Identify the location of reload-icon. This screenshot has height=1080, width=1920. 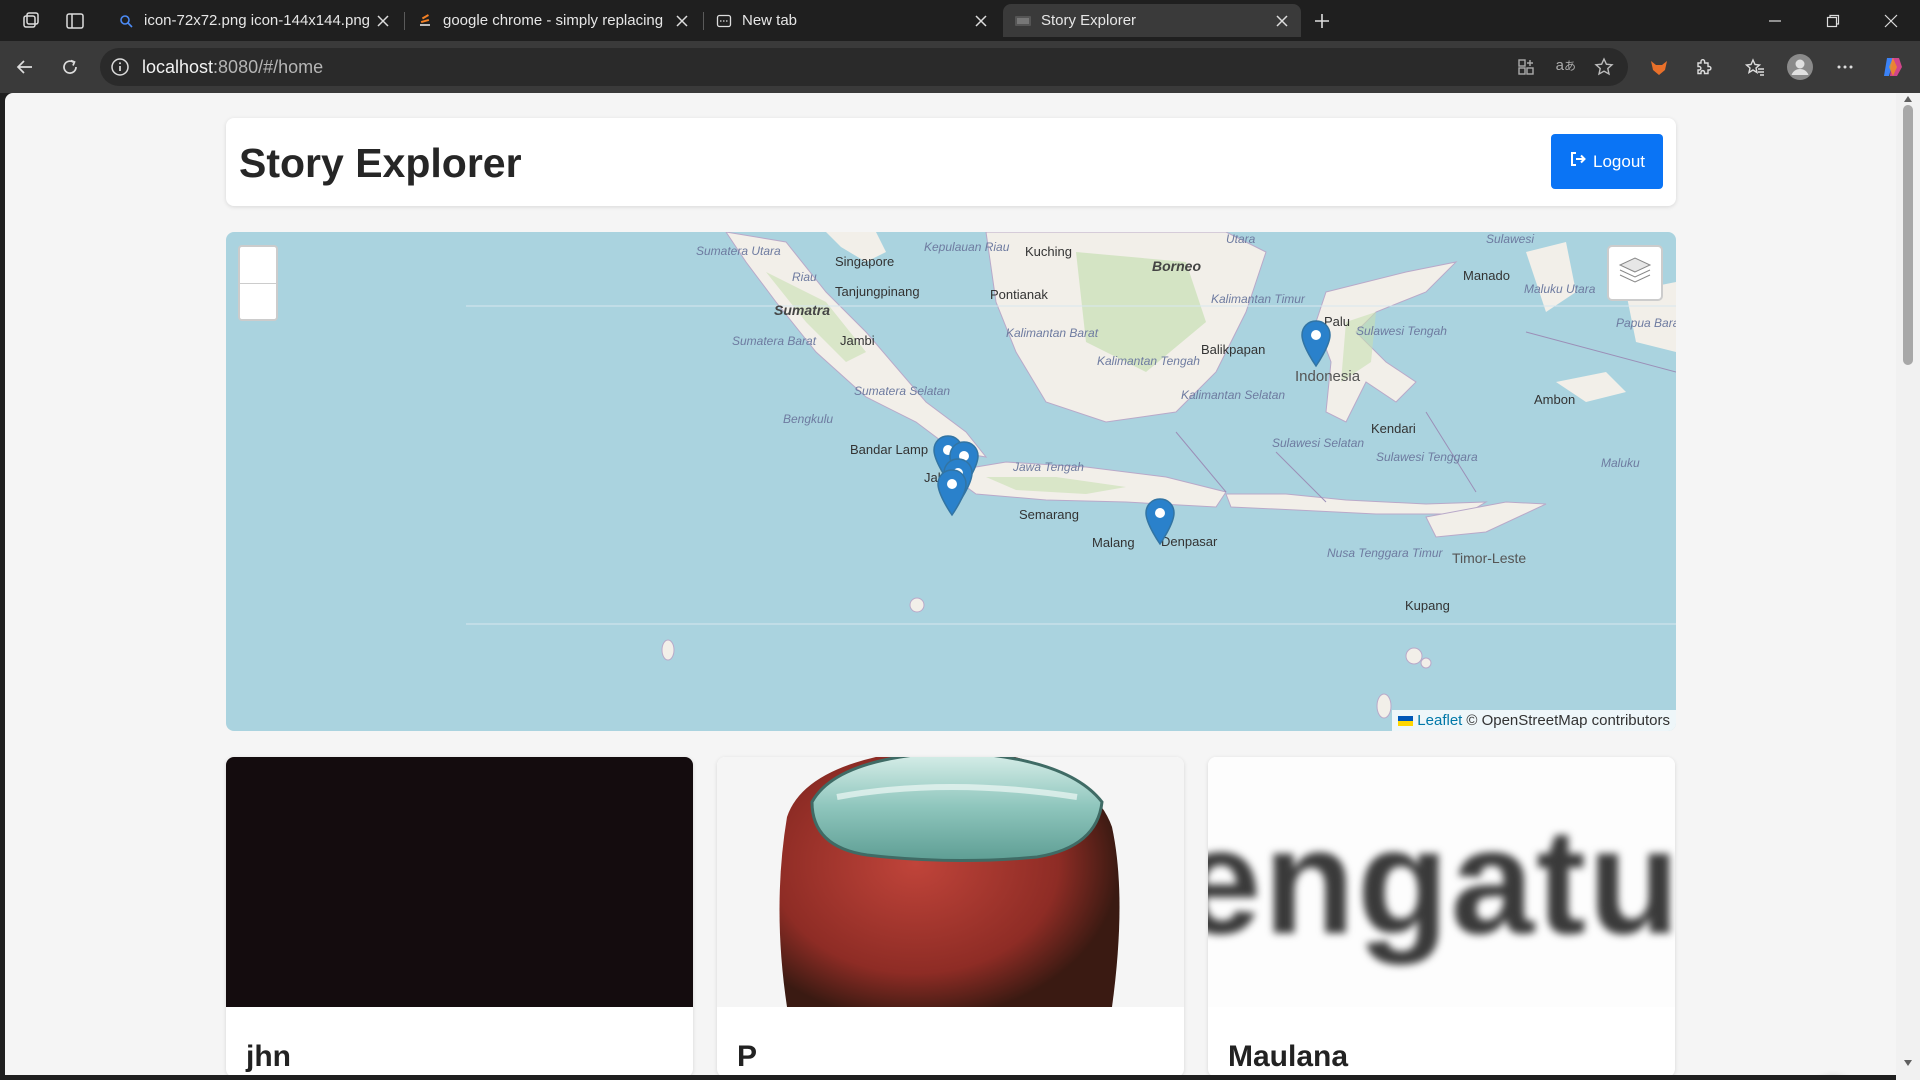
(70, 67).